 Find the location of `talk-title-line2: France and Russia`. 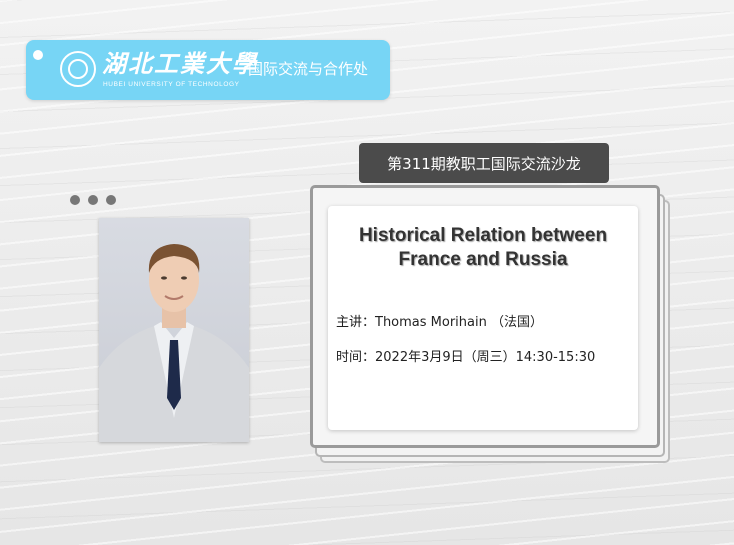

talk-title-line2: France and Russia is located at coordinates (483, 259).